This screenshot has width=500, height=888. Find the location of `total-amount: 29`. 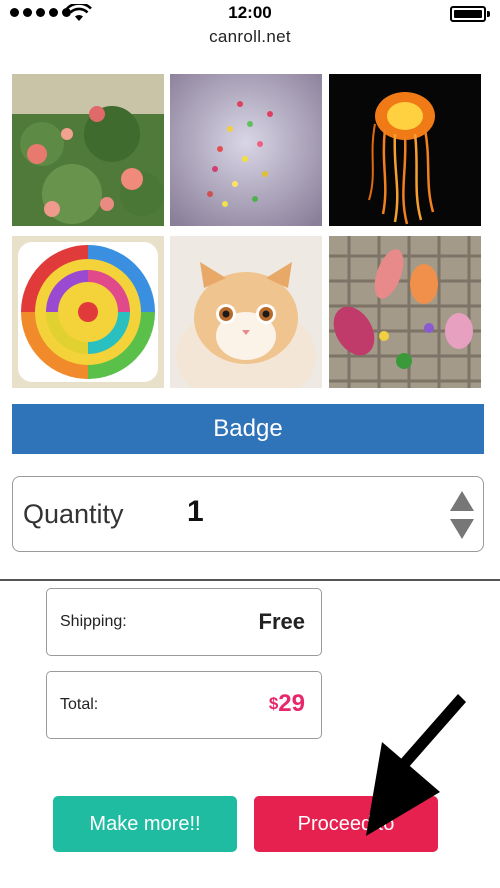

total-amount: 29 is located at coordinates (291, 703).